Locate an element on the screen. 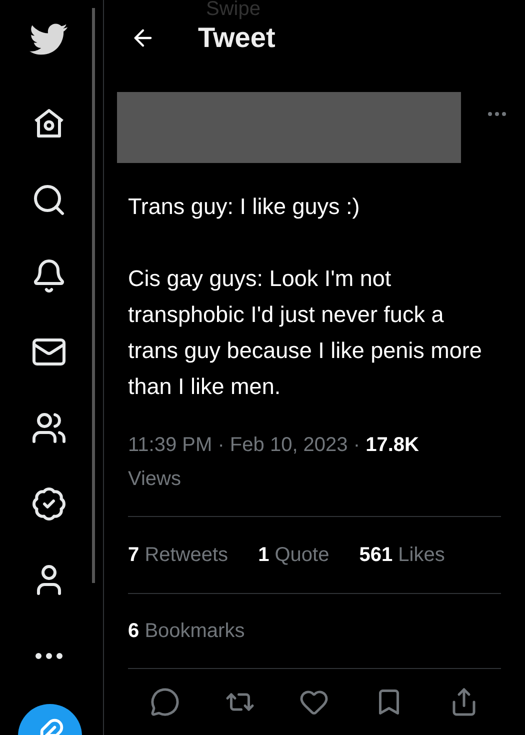  tweet-text: Cis gay guys: Look I'm not transphobic I'd just never fuck a trans guy because I like penis more than I like men. is located at coordinates (305, 333).